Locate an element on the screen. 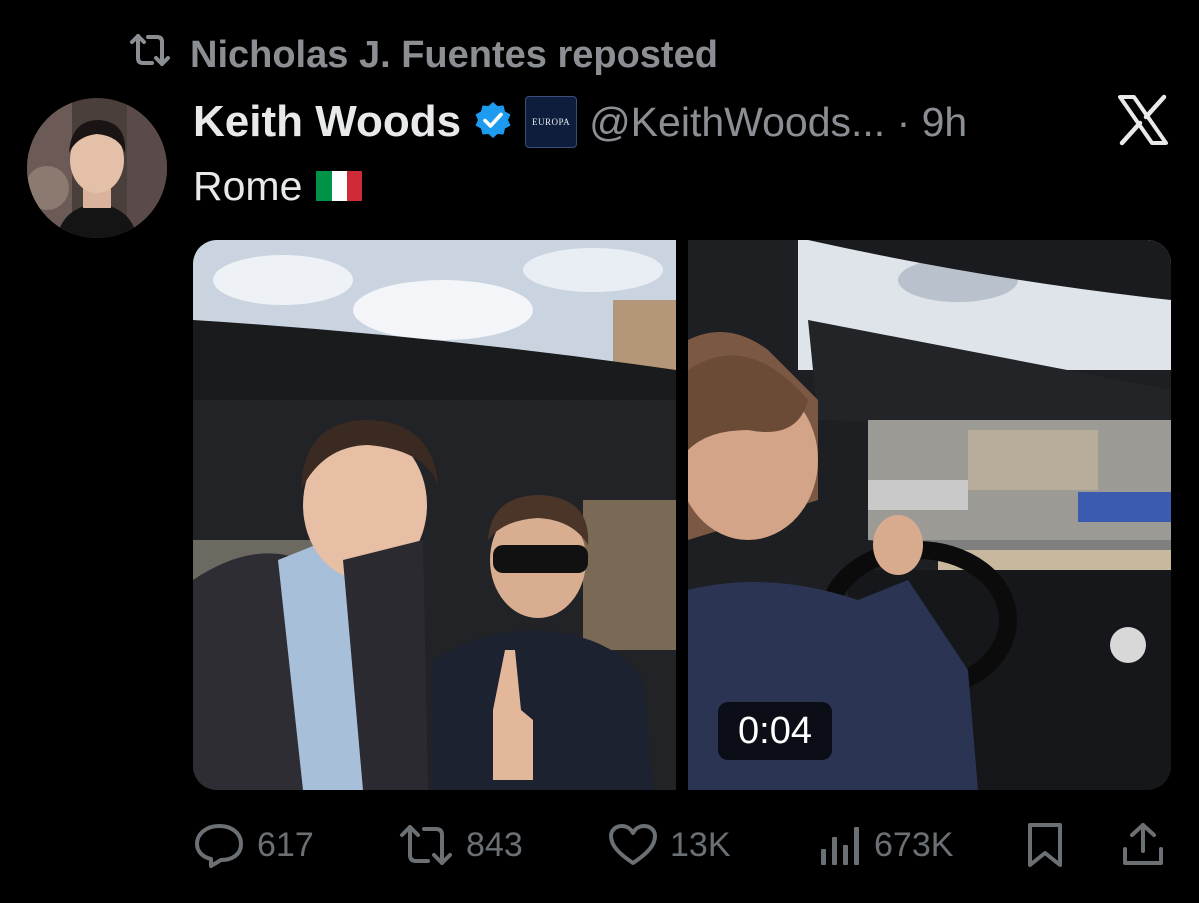 This screenshot has height=903, width=1199. repost-context: Nicholas J. Fuentes reposted is located at coordinates (423, 55).